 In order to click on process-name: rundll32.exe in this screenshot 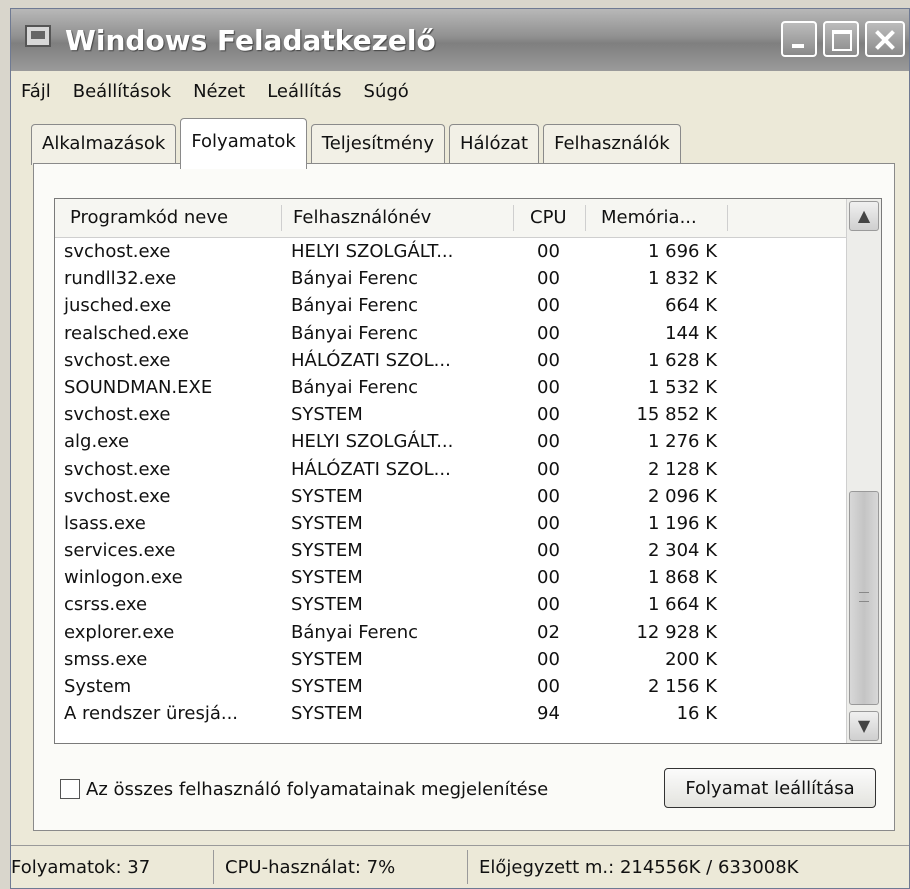, I will do `click(120, 279)`.